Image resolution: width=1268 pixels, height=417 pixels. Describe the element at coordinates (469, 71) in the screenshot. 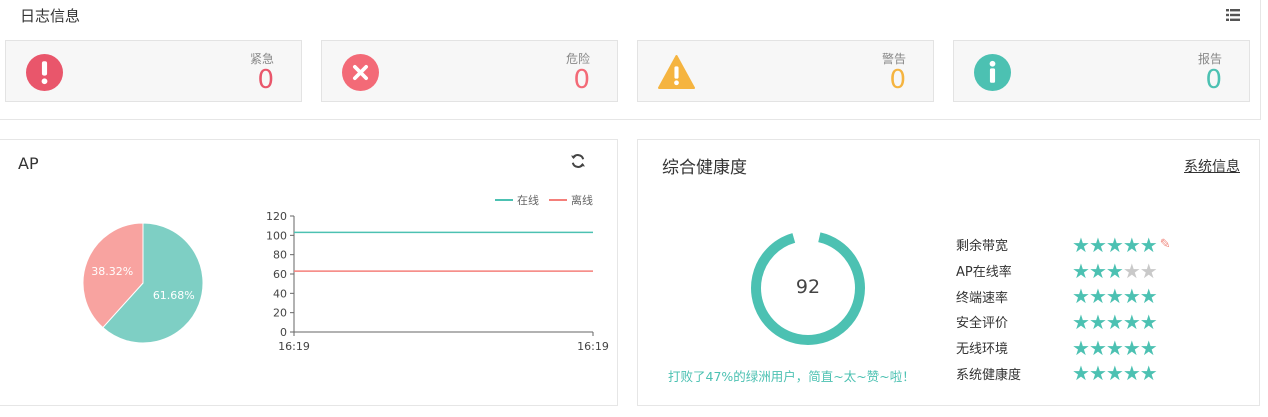

I see `log-card-danger: 危险 0` at that location.